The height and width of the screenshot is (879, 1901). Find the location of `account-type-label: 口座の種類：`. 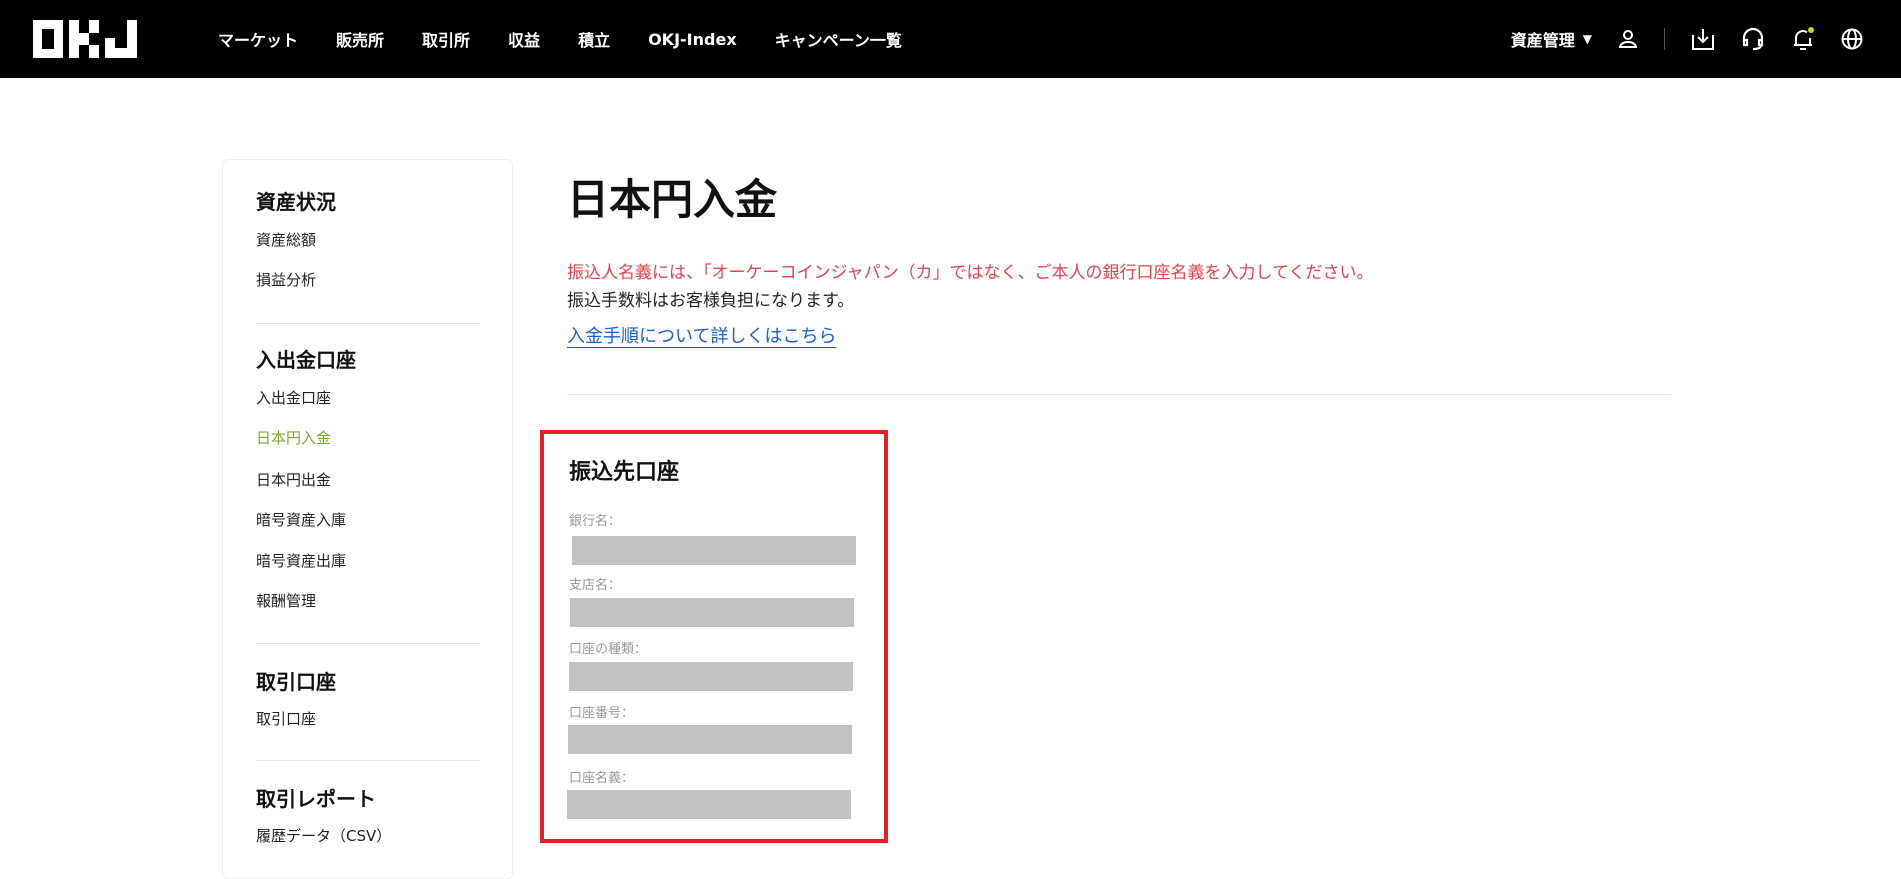

account-type-label: 口座の種類： is located at coordinates (608, 649).